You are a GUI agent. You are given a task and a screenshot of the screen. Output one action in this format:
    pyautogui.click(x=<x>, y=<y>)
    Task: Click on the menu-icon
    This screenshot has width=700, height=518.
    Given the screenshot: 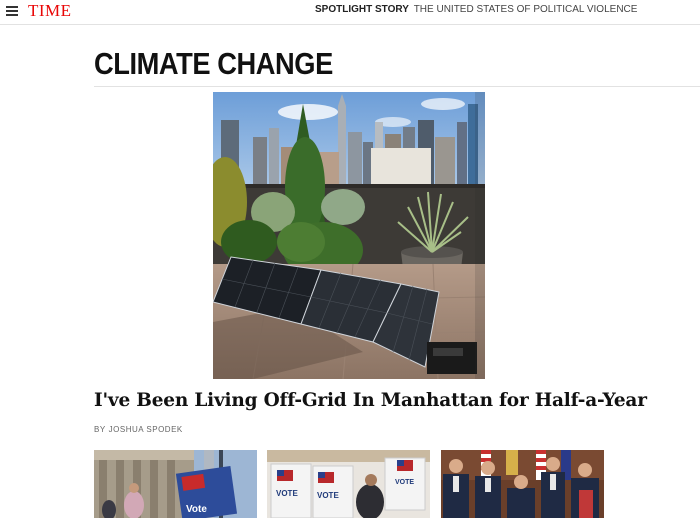 What is the action you would take?
    pyautogui.click(x=12, y=11)
    